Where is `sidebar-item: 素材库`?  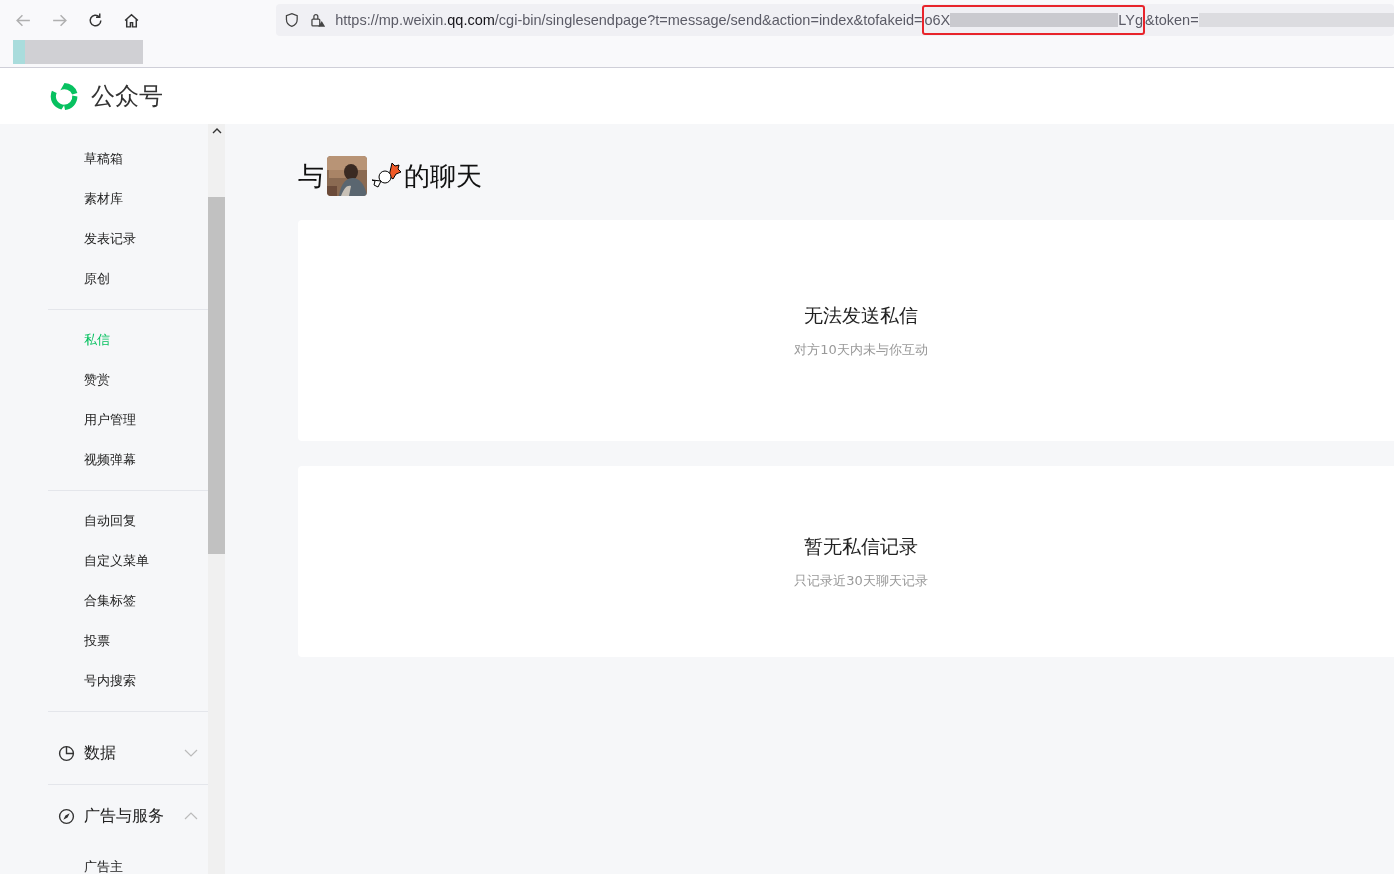 sidebar-item: 素材库 is located at coordinates (85, 199).